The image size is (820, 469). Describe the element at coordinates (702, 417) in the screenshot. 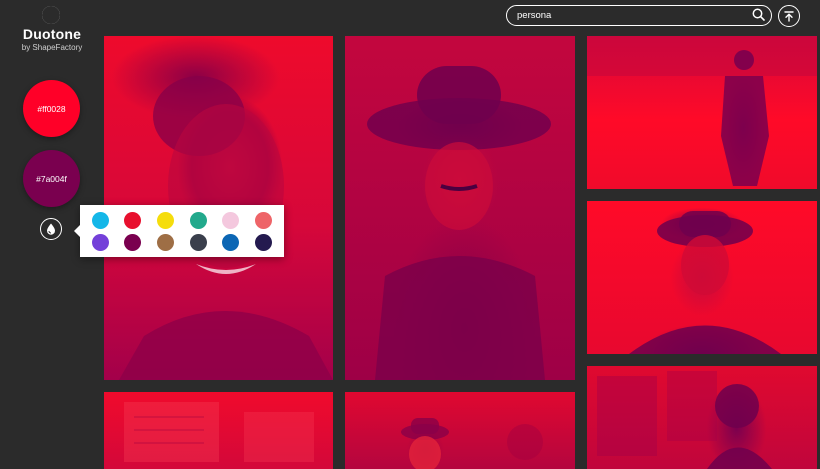

I see `photo-street-posters` at that location.